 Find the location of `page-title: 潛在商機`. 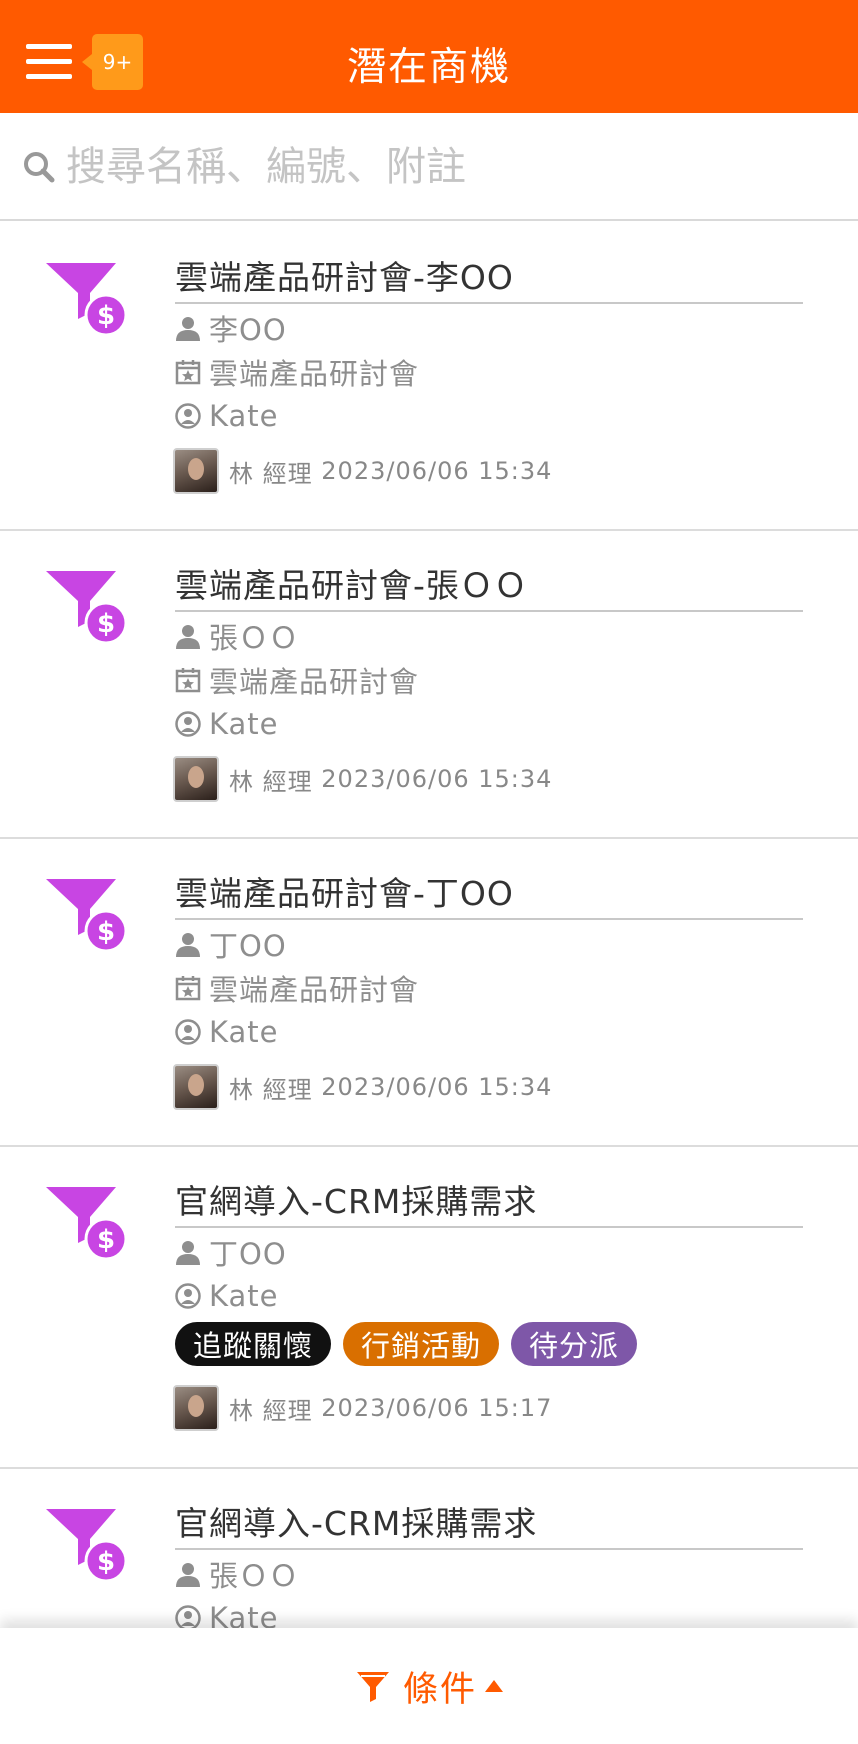

page-title: 潛在商機 is located at coordinates (428, 67).